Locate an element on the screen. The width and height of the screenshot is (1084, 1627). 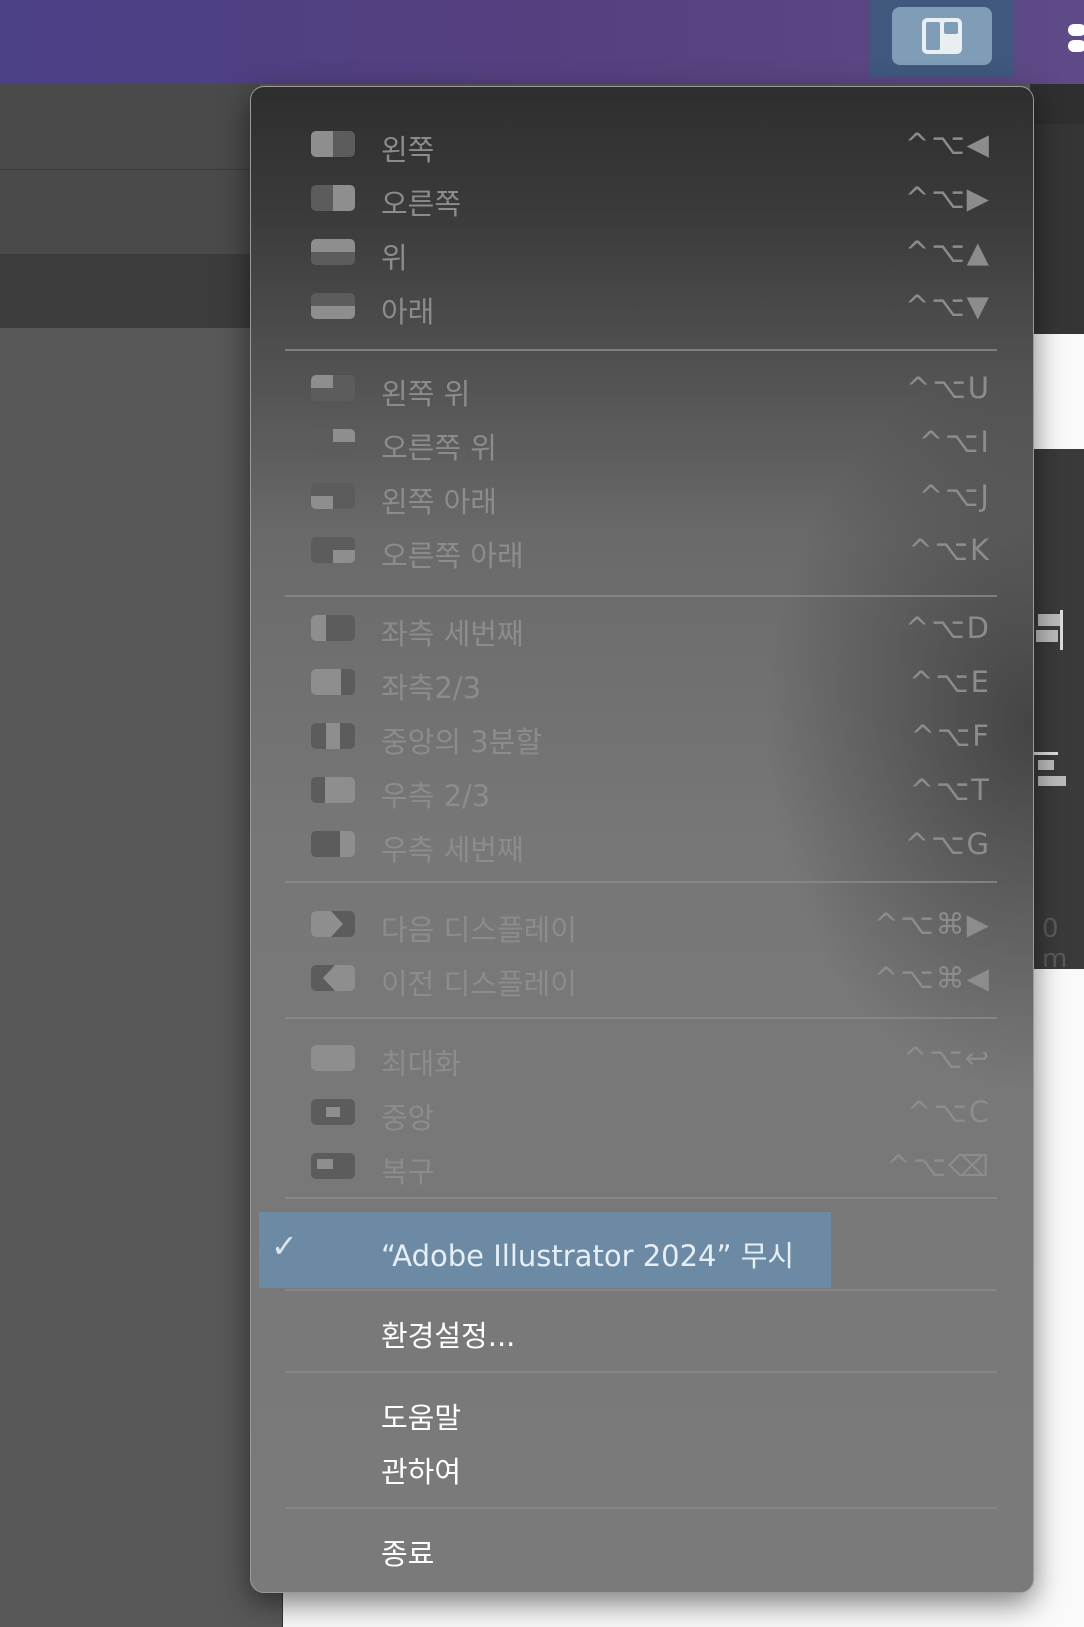
menu-item-last-two-thirds: 우측 2/3 ^⌥T is located at coordinates (642, 791).